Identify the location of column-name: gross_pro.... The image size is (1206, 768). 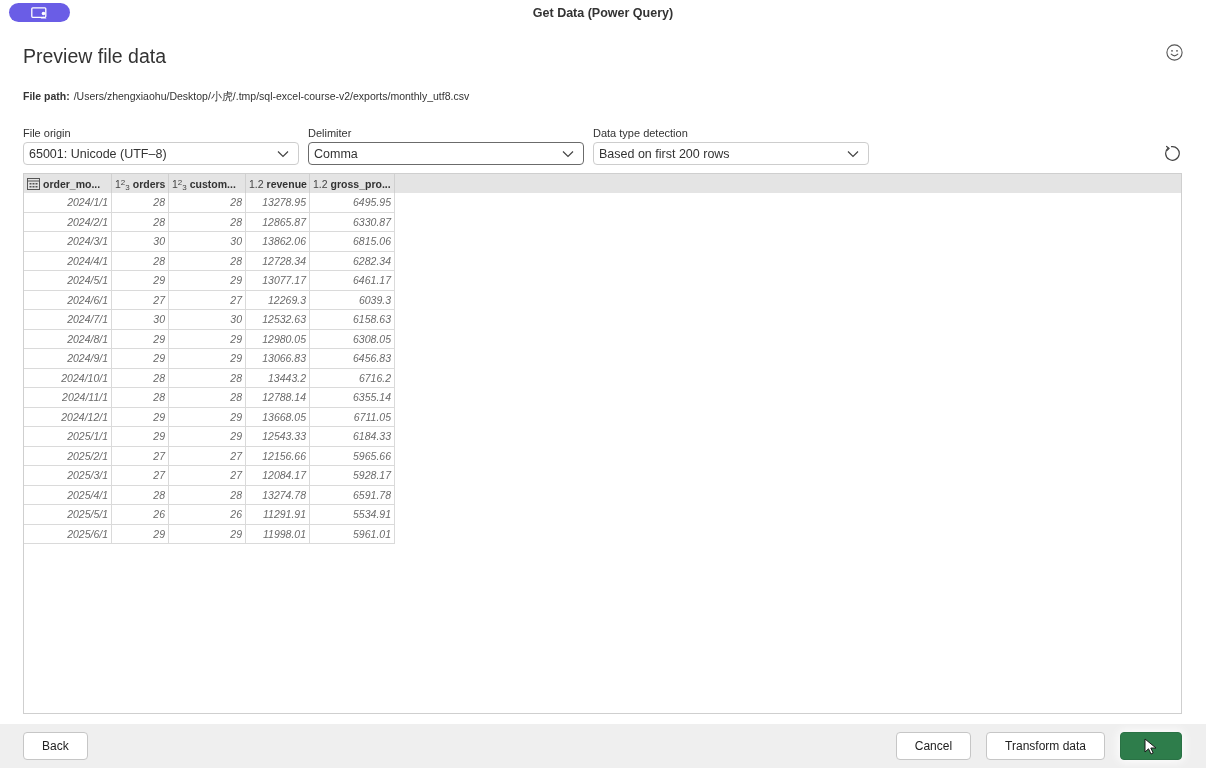
(360, 183).